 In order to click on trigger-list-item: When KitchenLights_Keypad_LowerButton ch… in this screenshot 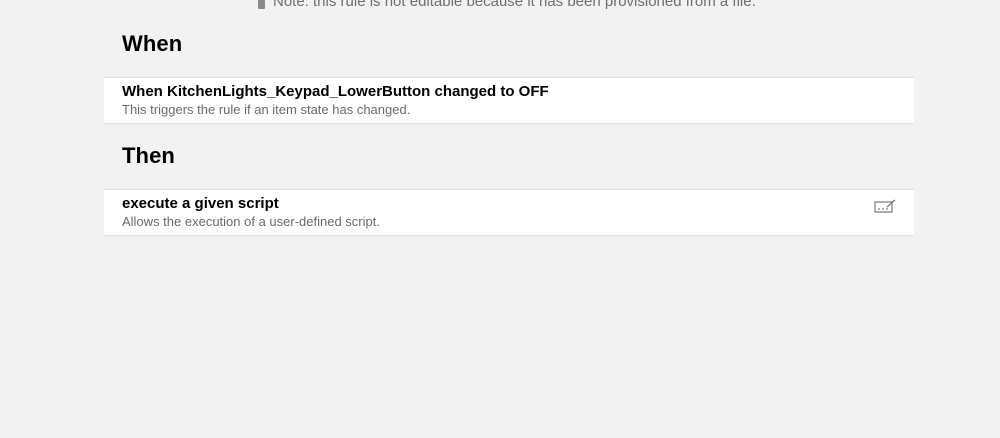, I will do `click(509, 100)`.